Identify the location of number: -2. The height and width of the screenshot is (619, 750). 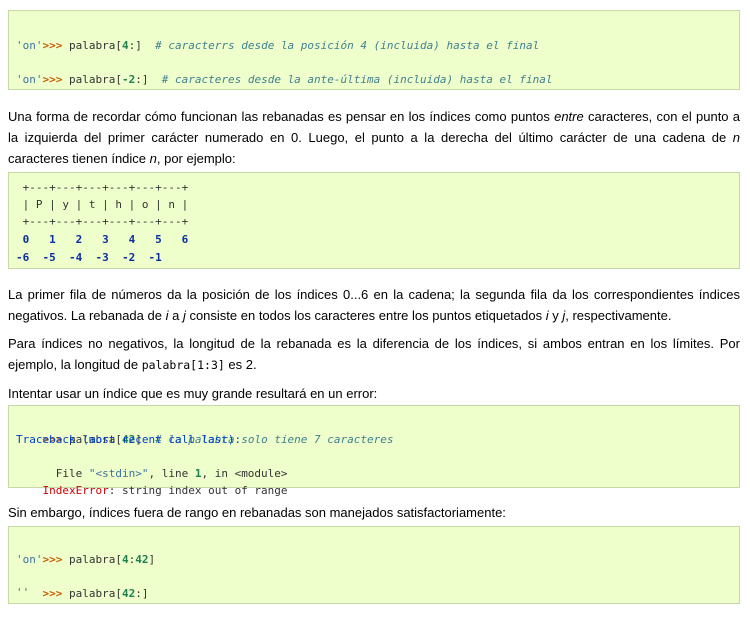
(128, 79).